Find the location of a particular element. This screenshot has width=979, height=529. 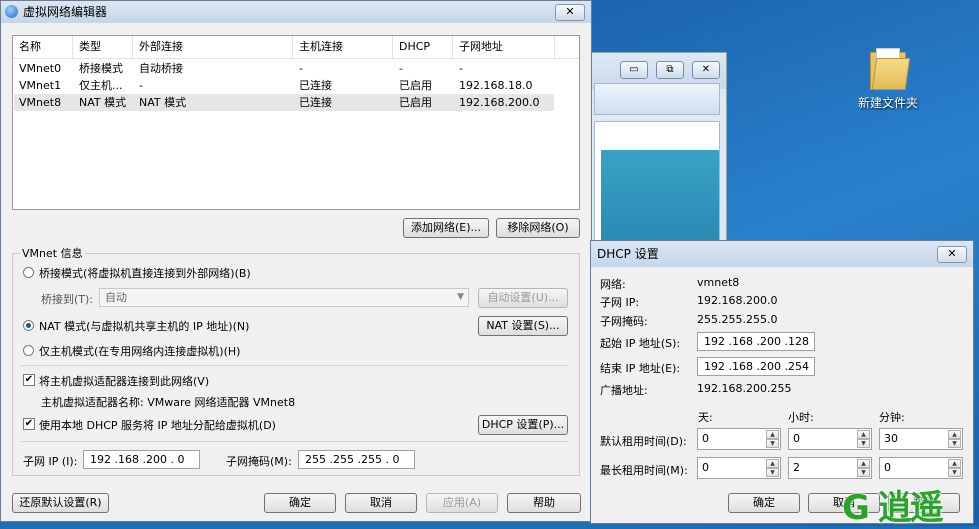

broadcast-value: 192.168.200.255 is located at coordinates (744, 388).